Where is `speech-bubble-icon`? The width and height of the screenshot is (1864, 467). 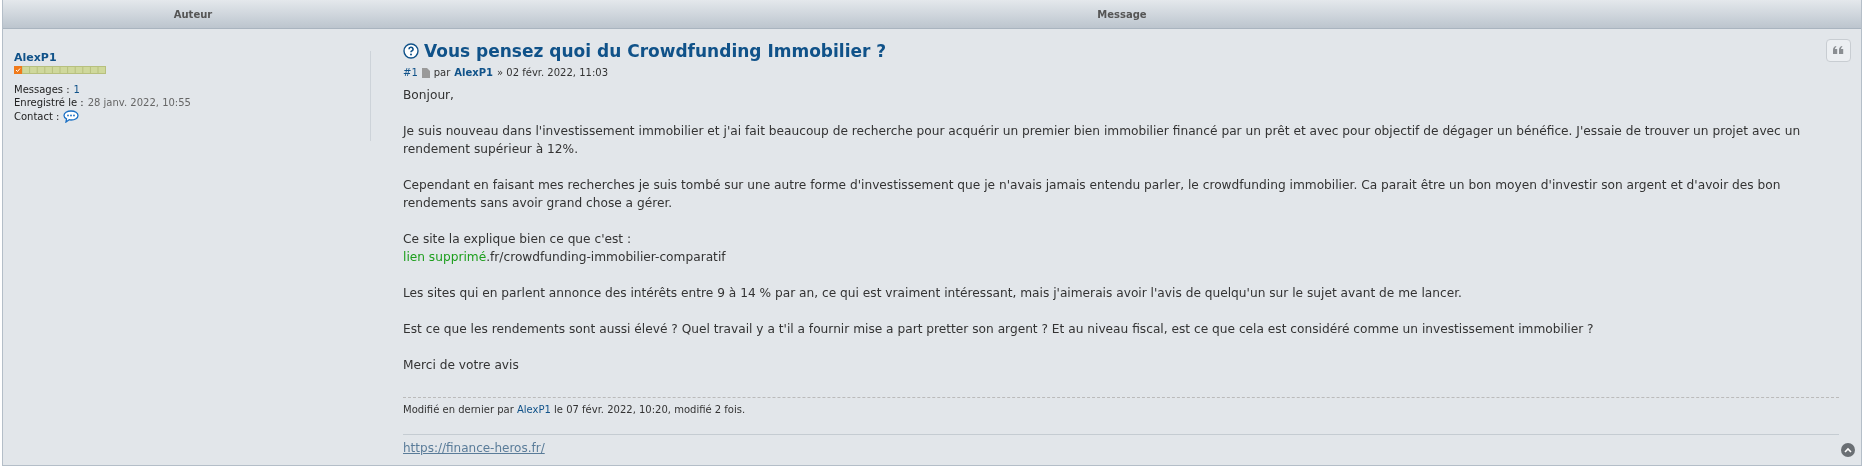
speech-bubble-icon is located at coordinates (71, 116).